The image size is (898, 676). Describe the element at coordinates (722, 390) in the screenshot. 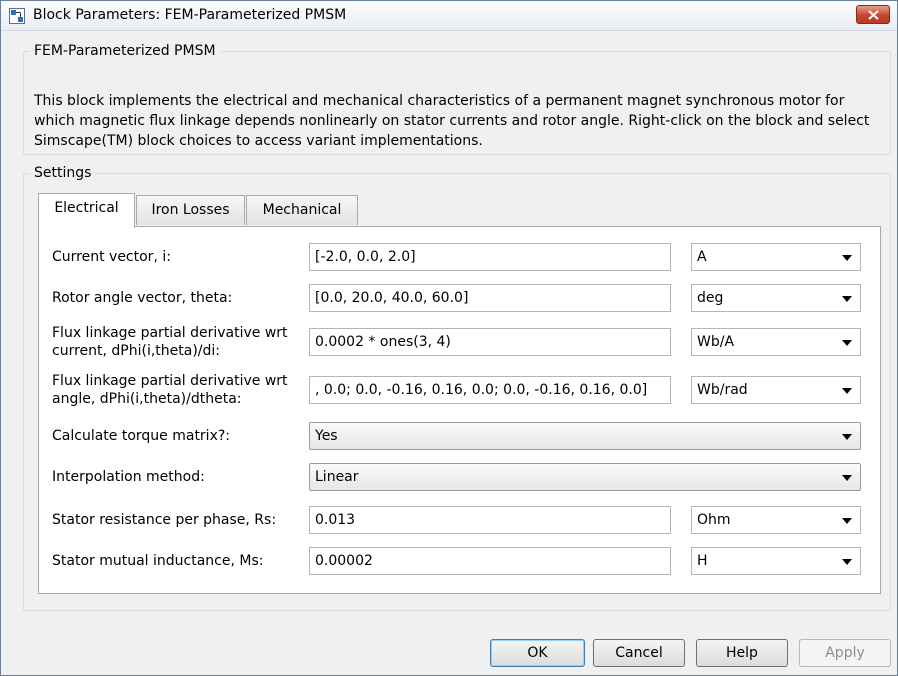

I see `flux-dtheta-unit-value: Wb/rad` at that location.